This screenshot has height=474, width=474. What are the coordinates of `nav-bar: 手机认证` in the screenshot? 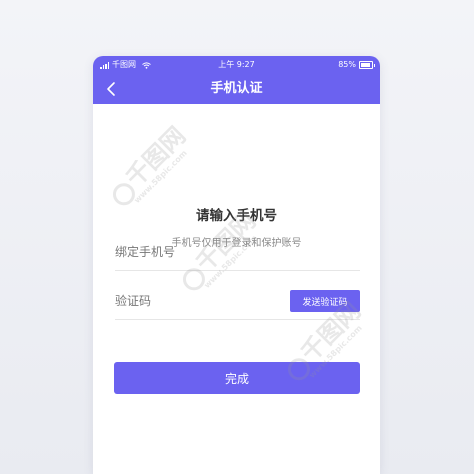 It's located at (236, 89).